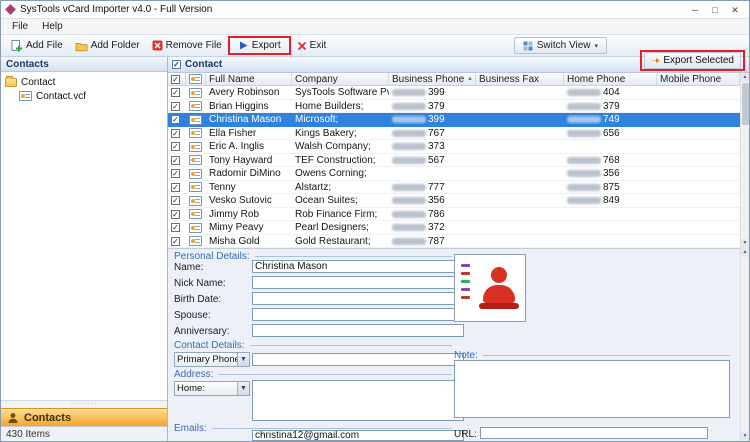 The image size is (750, 442). What do you see at coordinates (107, 46) in the screenshot?
I see `add-folder-button: Add Folder` at bounding box center [107, 46].